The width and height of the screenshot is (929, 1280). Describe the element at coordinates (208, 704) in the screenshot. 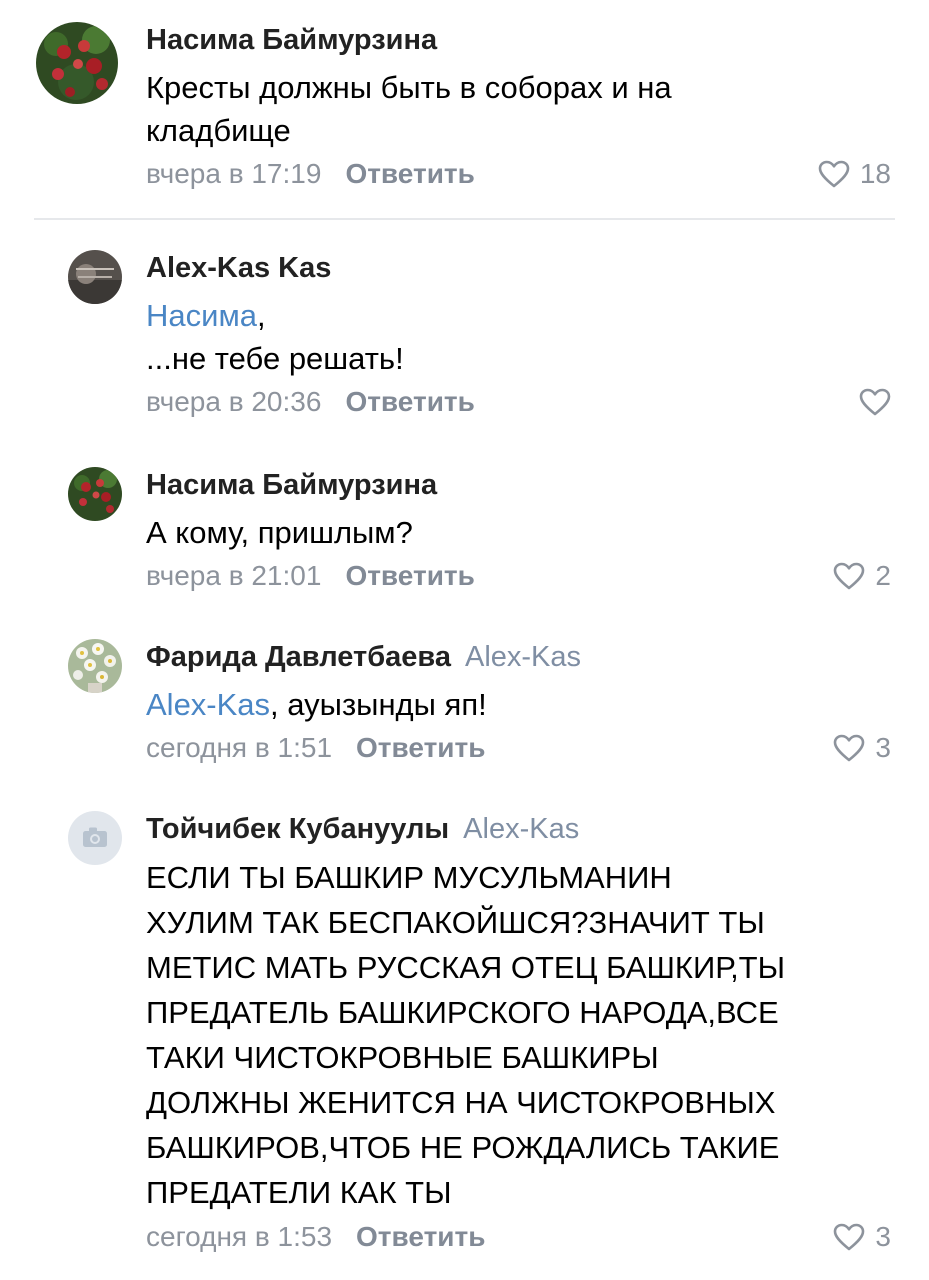

I see `mention-link: Alex-Kas` at that location.